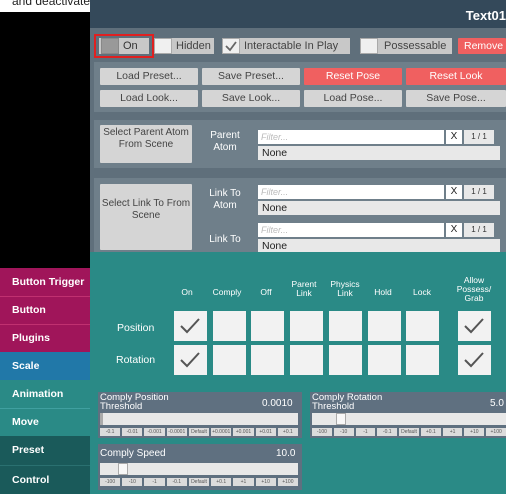 The height and width of the screenshot is (494, 506). I want to click on link-atom-select: None, so click(379, 208).